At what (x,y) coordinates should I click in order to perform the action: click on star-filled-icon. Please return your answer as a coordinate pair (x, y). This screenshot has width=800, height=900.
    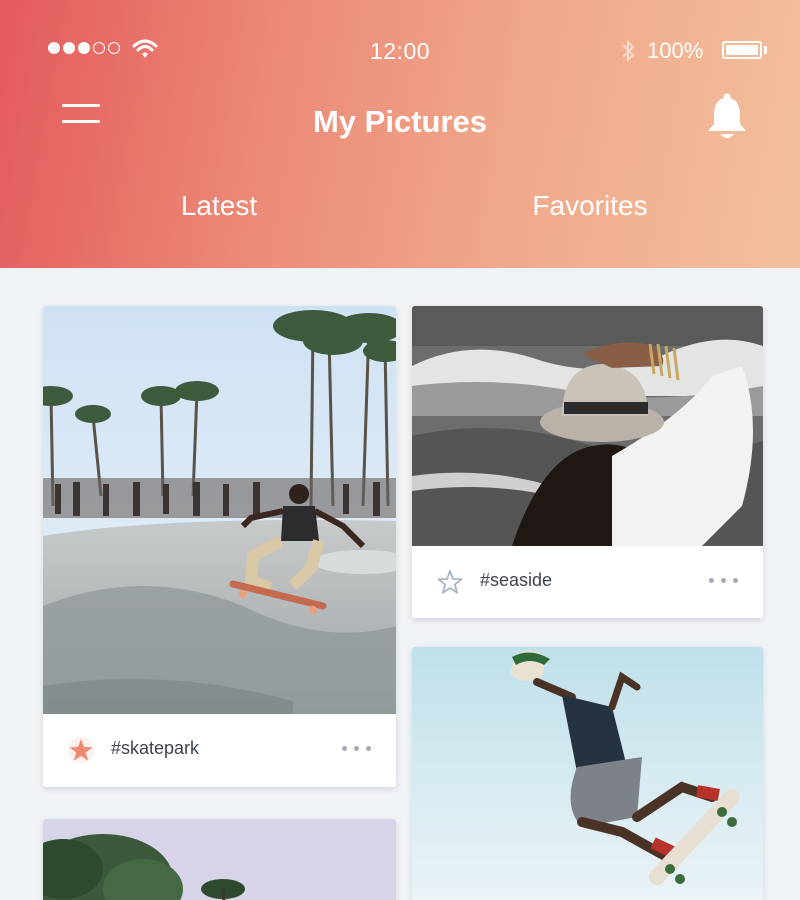
    Looking at the image, I should click on (81, 750).